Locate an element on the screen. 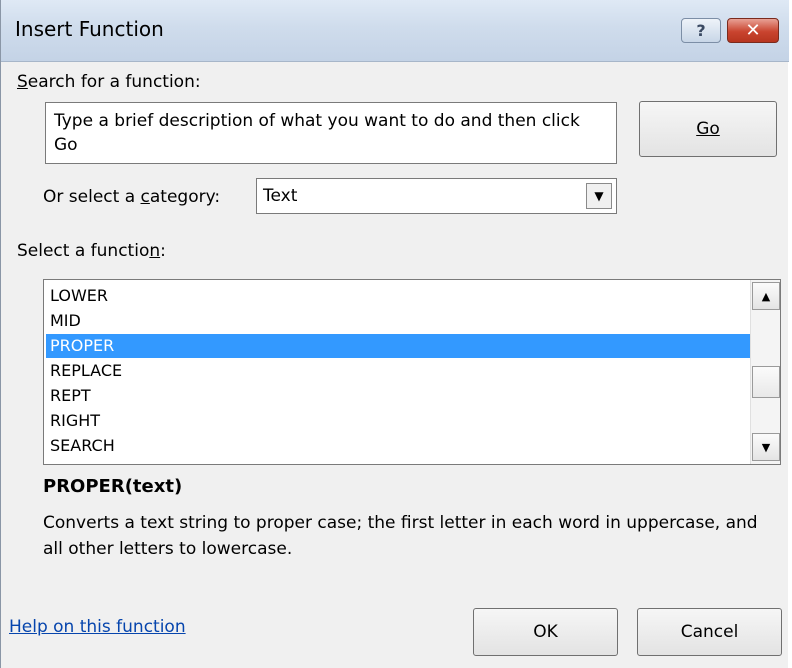  function-list-item: LOWER is located at coordinates (399, 296).